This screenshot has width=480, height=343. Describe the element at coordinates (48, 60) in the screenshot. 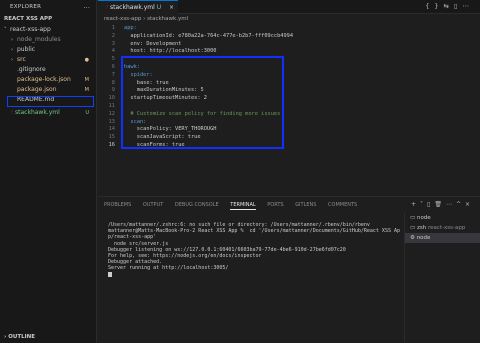

I see `tree-item-src: › src ●` at that location.